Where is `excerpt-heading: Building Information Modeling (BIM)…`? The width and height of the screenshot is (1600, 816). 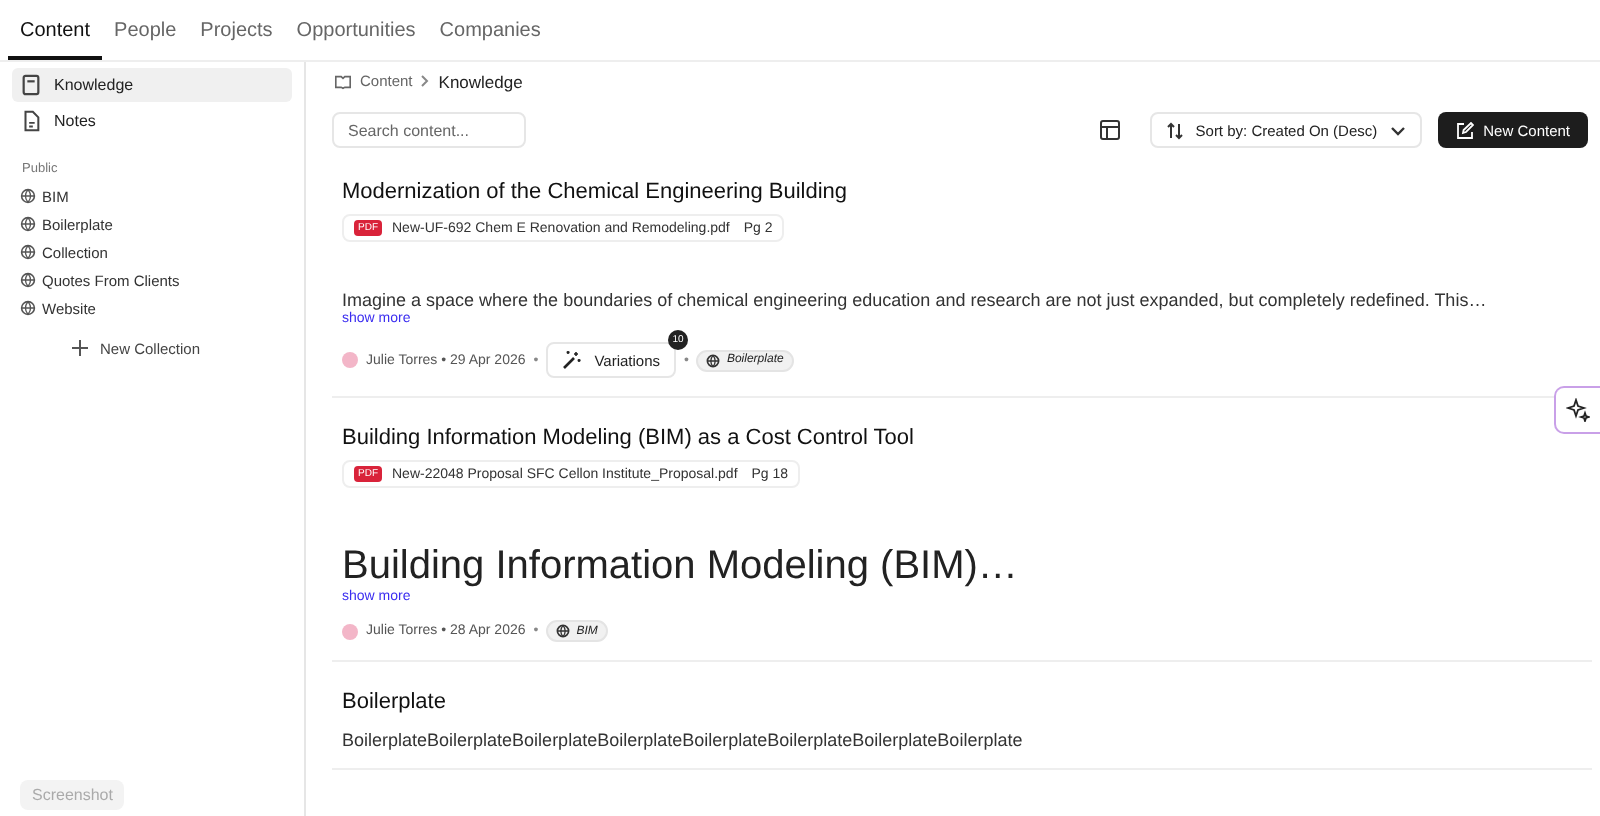 excerpt-heading: Building Information Modeling (BIM)… is located at coordinates (680, 566).